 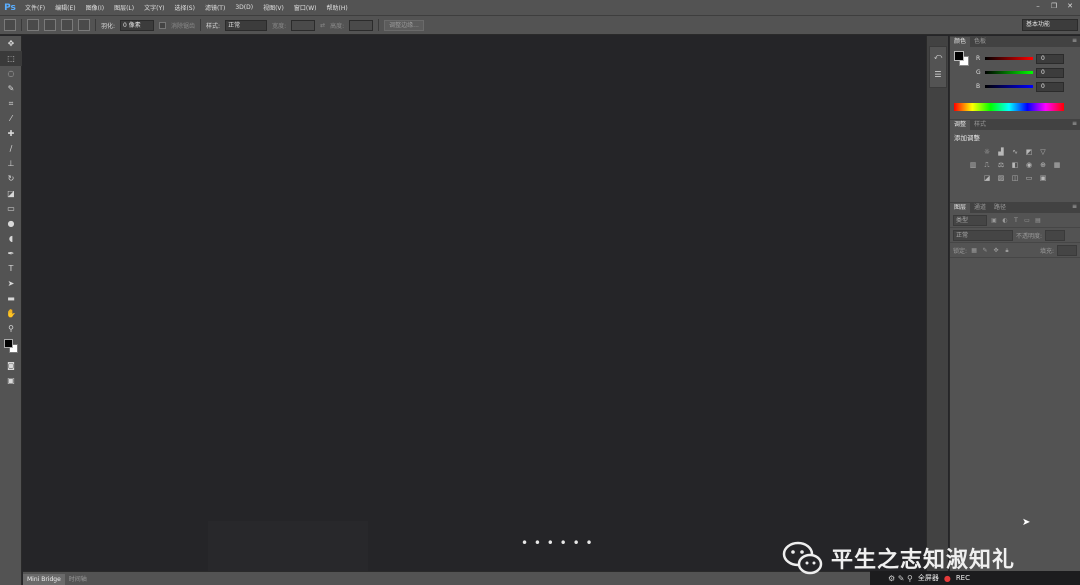 What do you see at coordinates (10, 25) in the screenshot?
I see `marquee-preset-icon` at bounding box center [10, 25].